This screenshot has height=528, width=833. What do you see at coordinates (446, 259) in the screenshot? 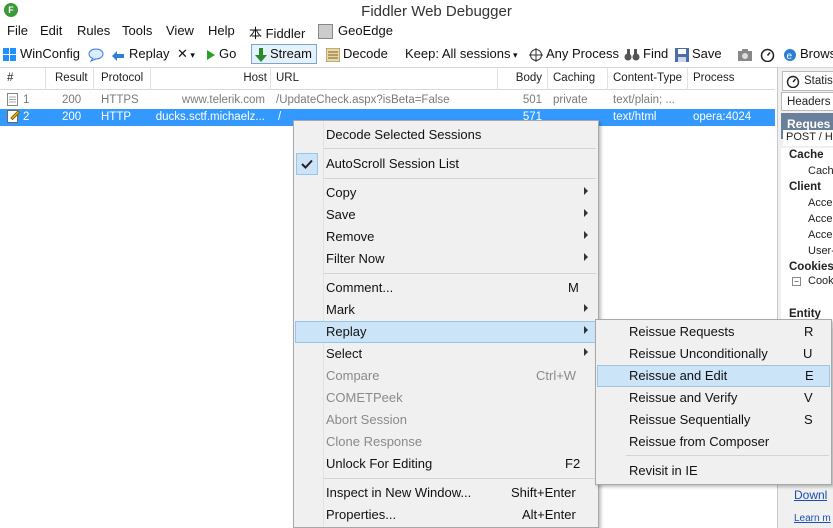
I see `menu-item-filter-now: Filter Now` at bounding box center [446, 259].